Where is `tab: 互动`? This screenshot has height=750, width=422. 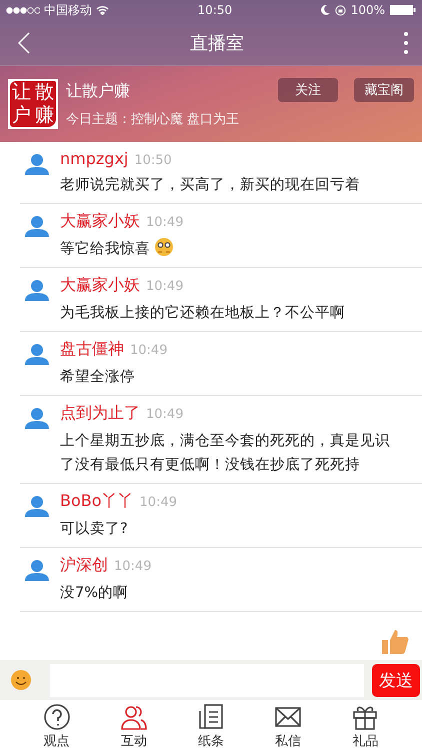
tab: 互动 is located at coordinates (134, 725).